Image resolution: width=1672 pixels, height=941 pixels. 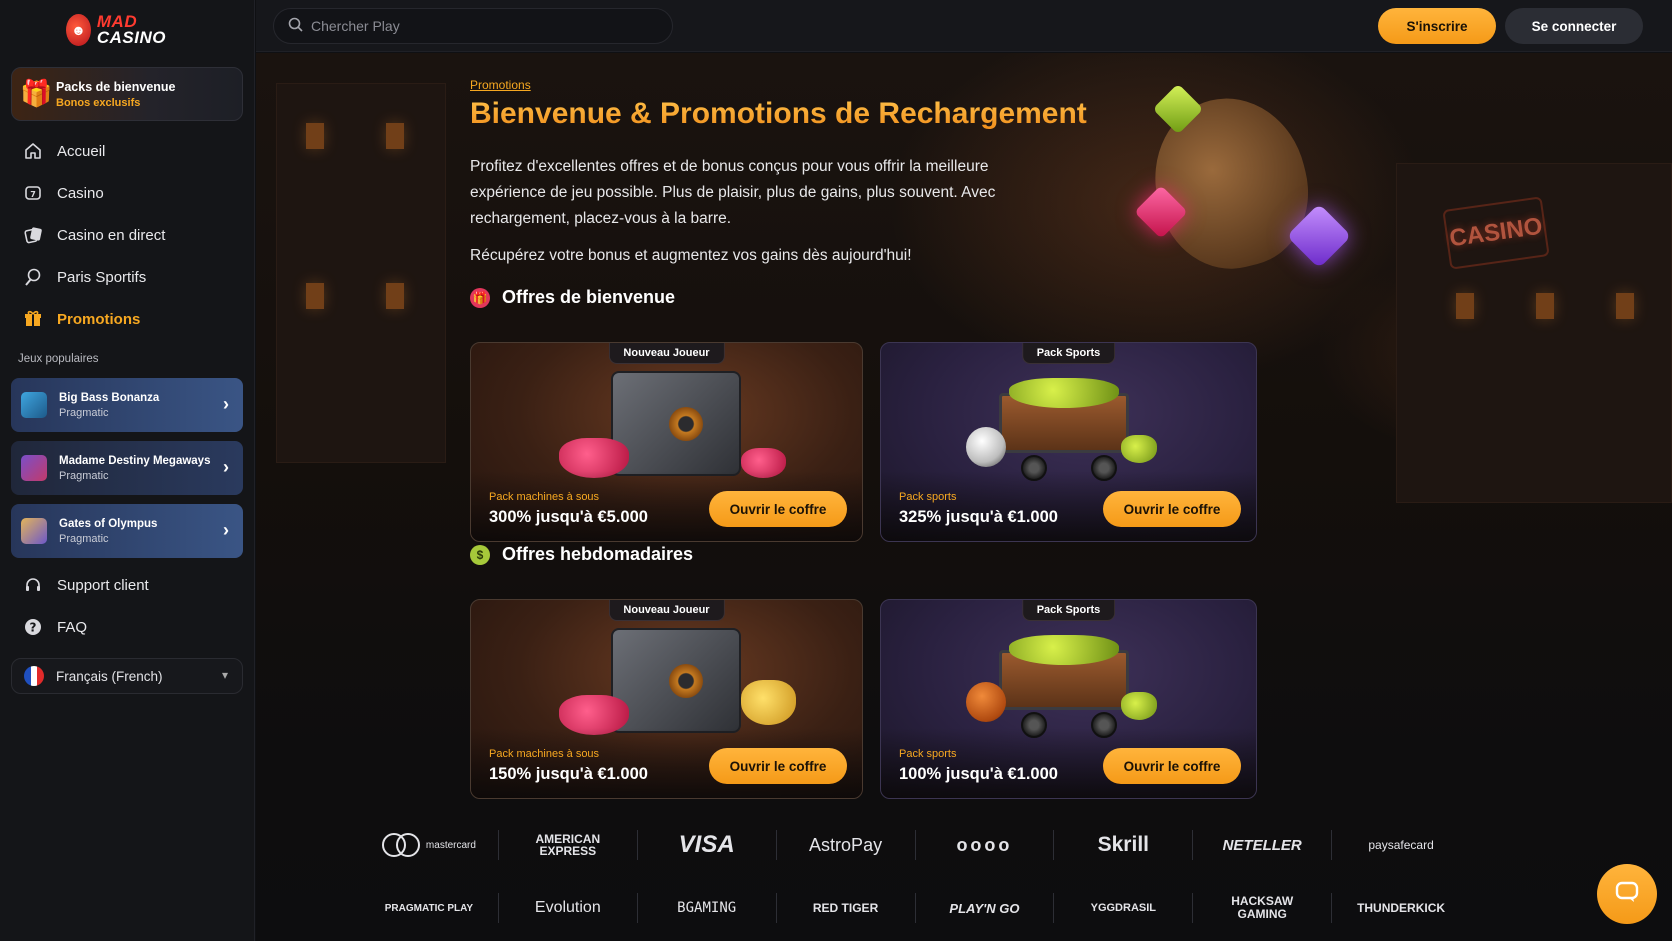 I want to click on sidebar-item-label: Support client, so click(x=103, y=585).